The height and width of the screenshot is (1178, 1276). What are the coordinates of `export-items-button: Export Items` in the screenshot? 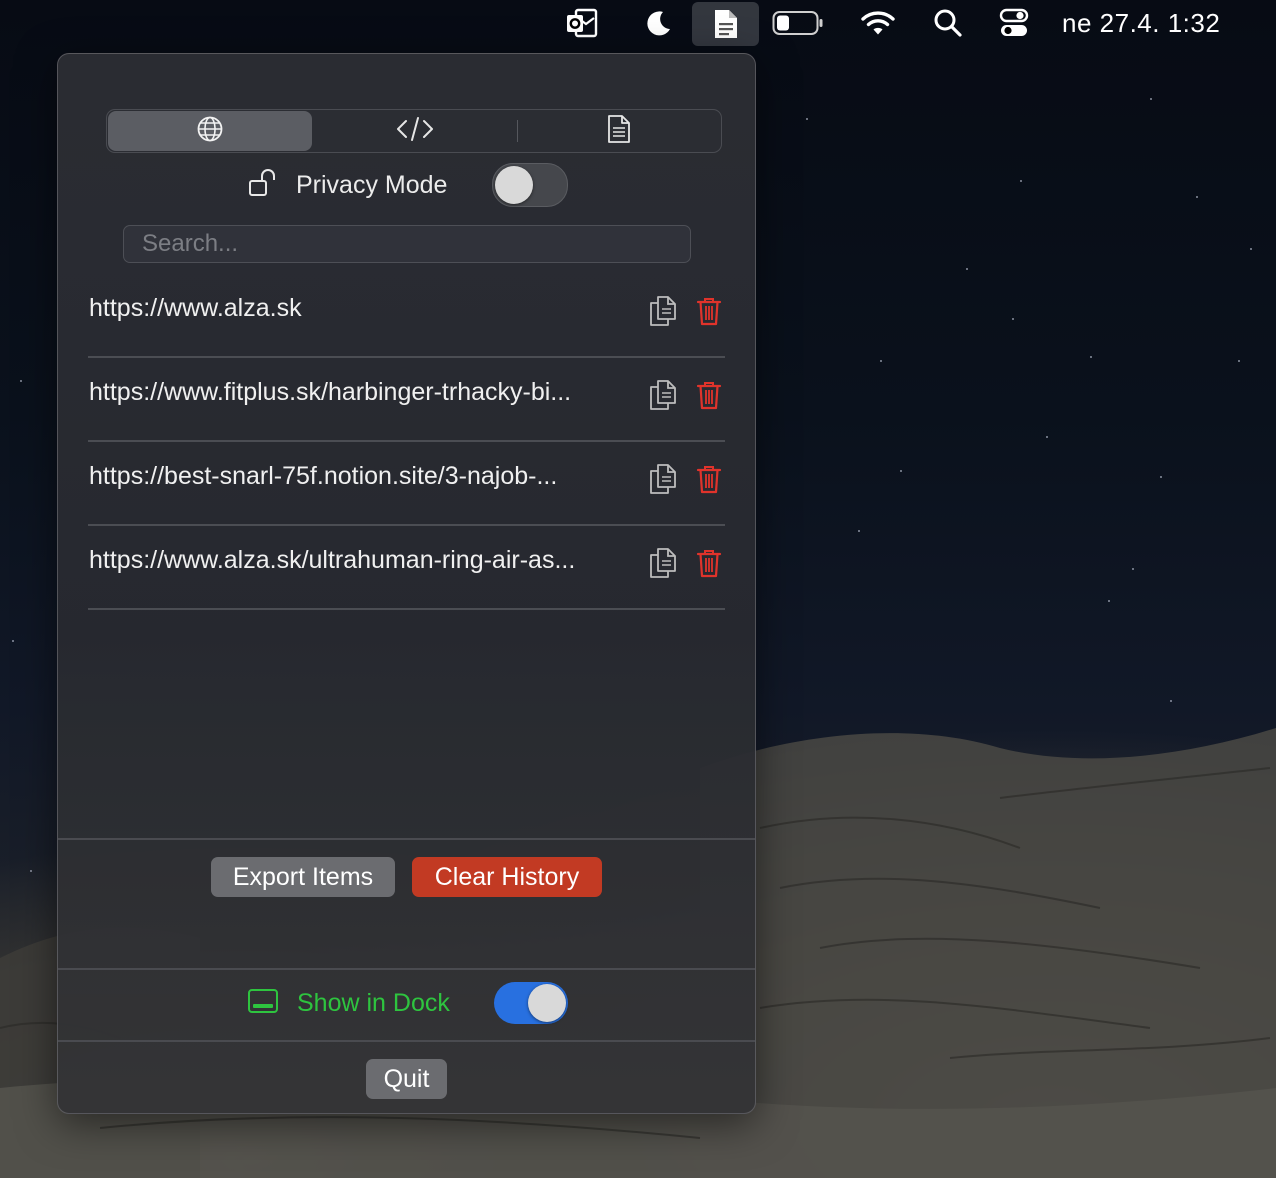 It's located at (303, 877).